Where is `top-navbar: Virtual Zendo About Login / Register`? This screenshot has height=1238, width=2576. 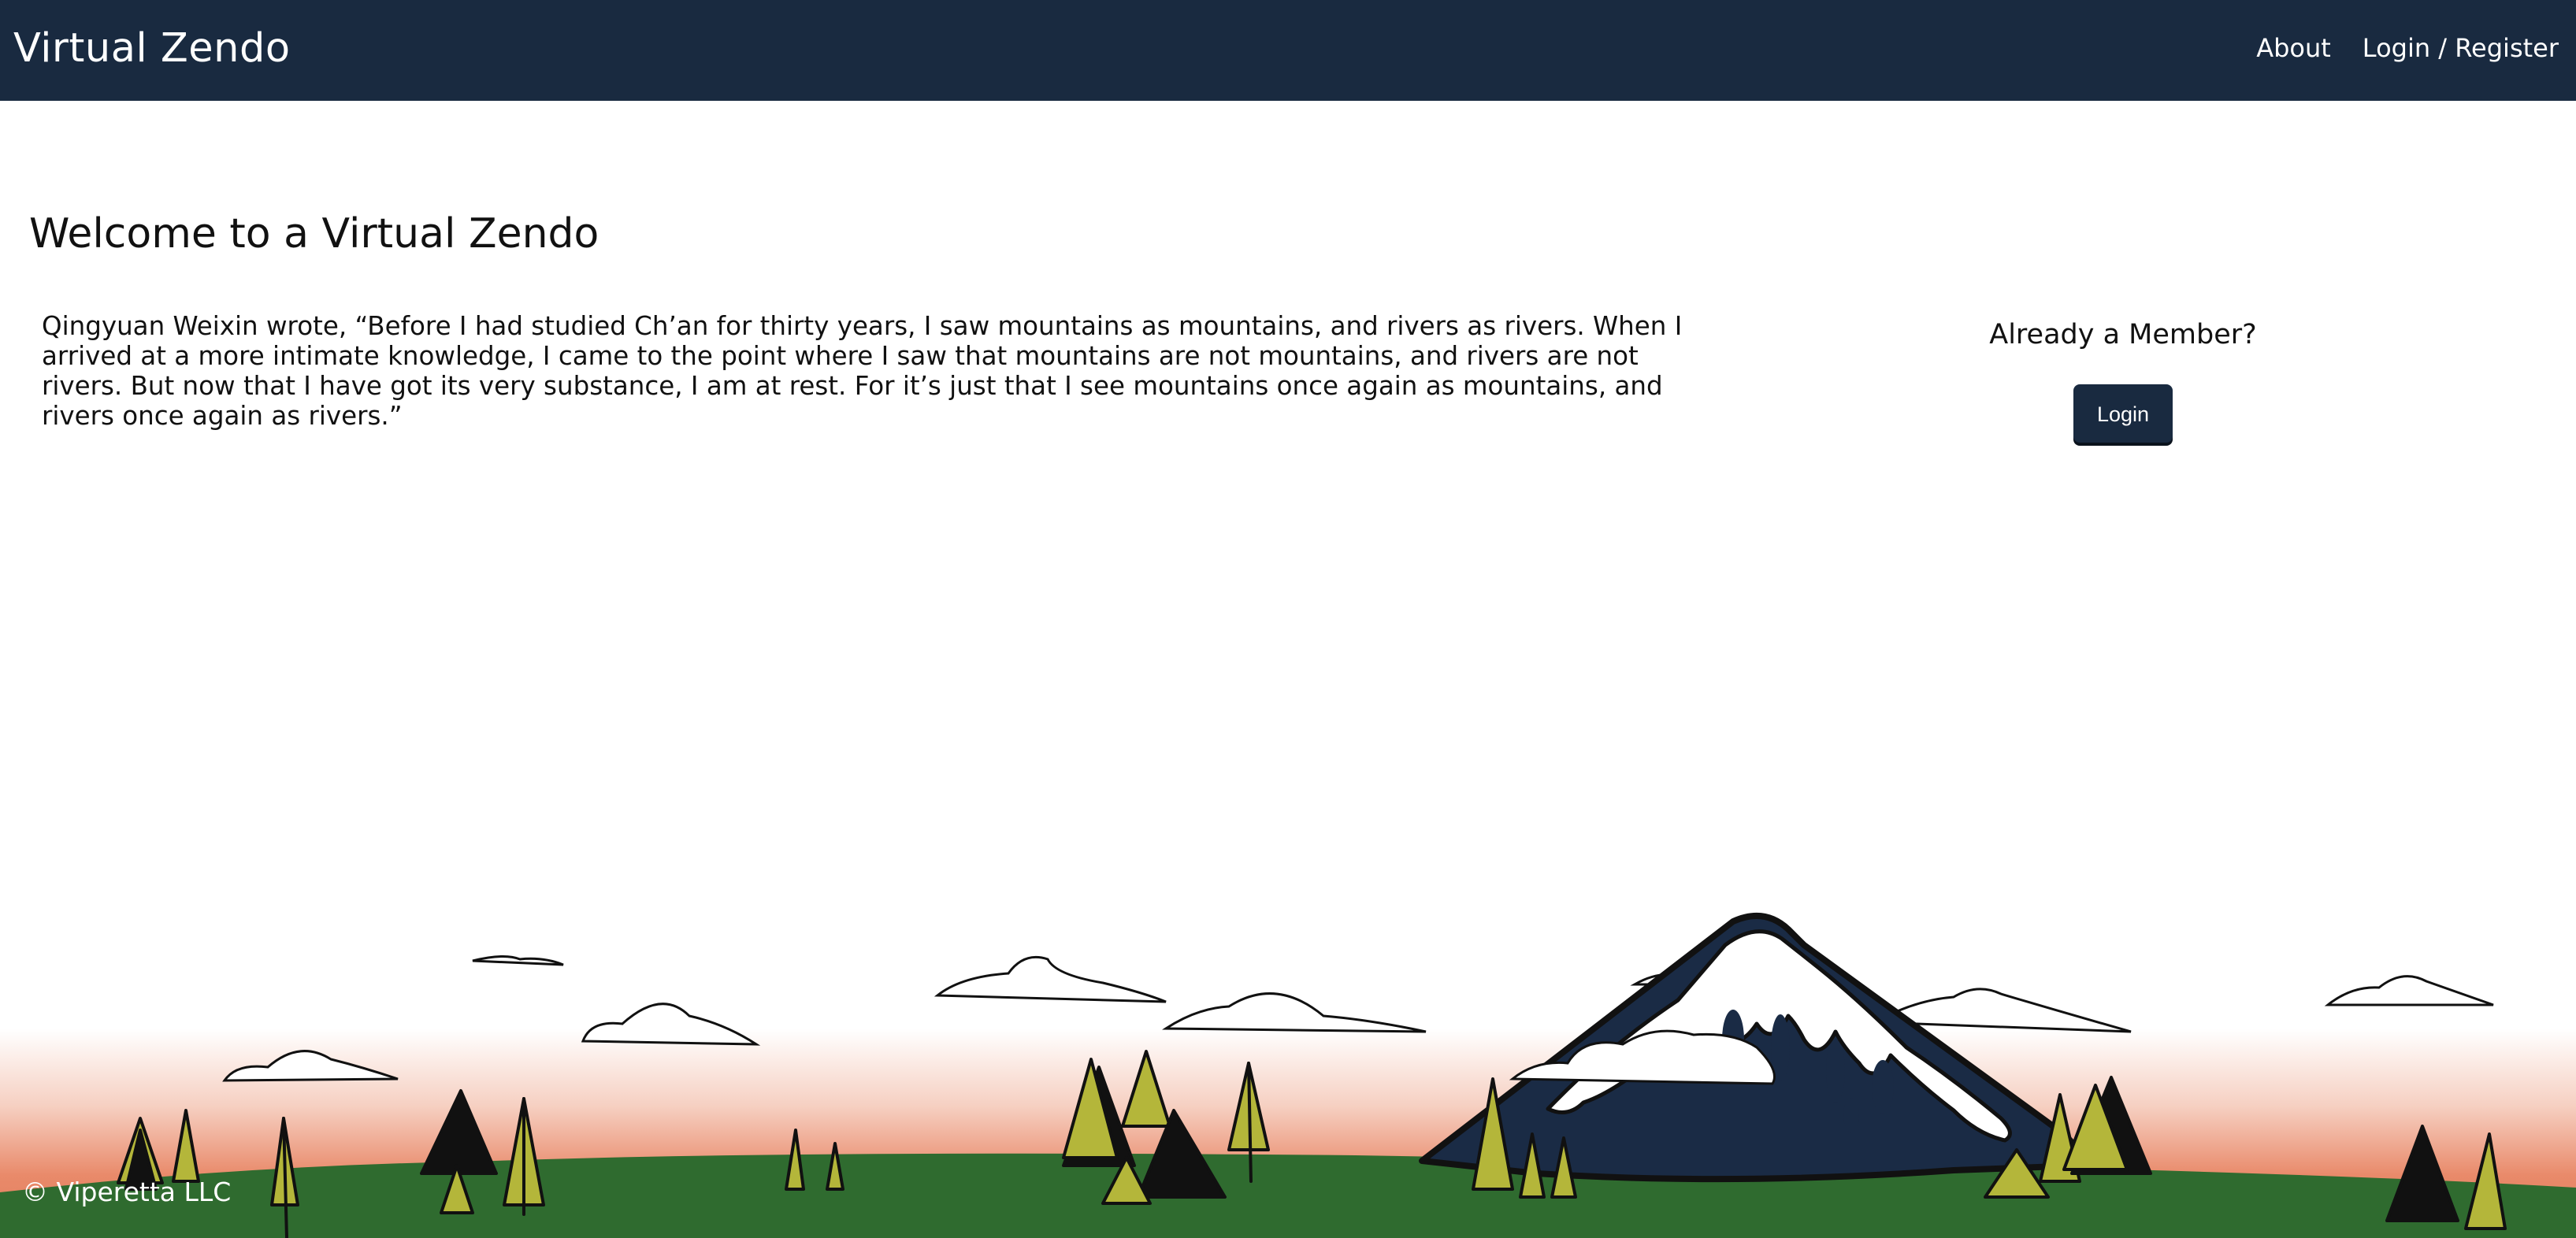 top-navbar: Virtual Zendo About Login / Register is located at coordinates (1288, 50).